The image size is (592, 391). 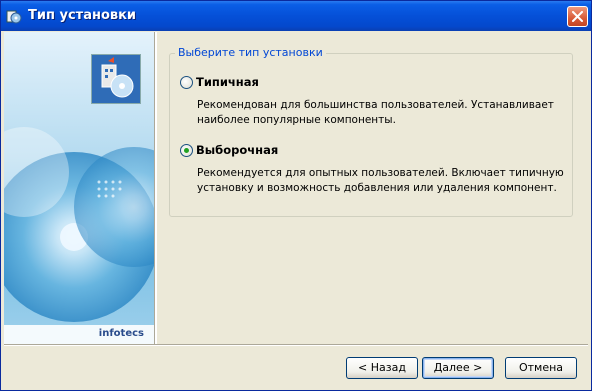 I want to click on installer-icon, so click(x=116, y=79).